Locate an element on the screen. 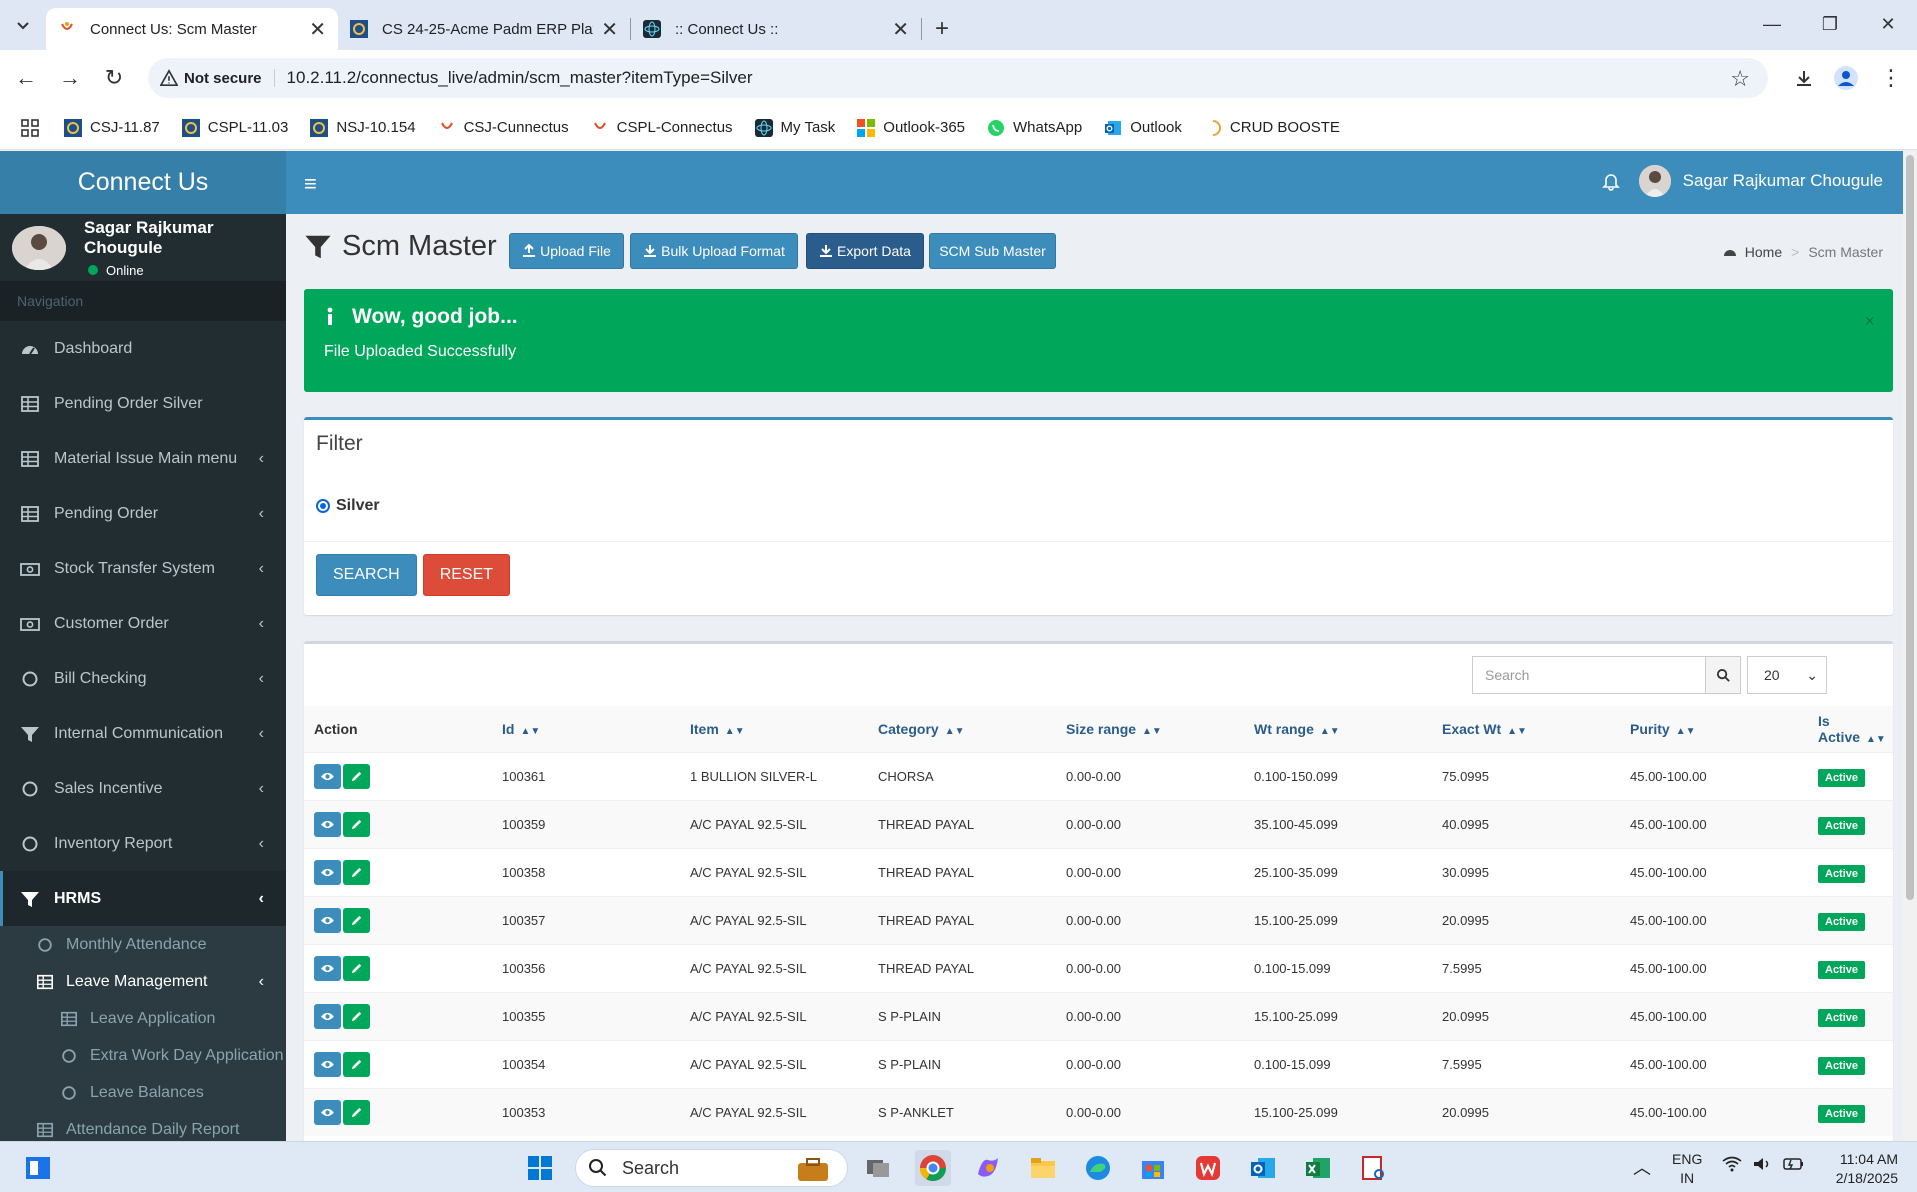 The height and width of the screenshot is (1192, 1917). column-header-exact-wt: Exact Wt ▲▼ is located at coordinates (1526, 729).